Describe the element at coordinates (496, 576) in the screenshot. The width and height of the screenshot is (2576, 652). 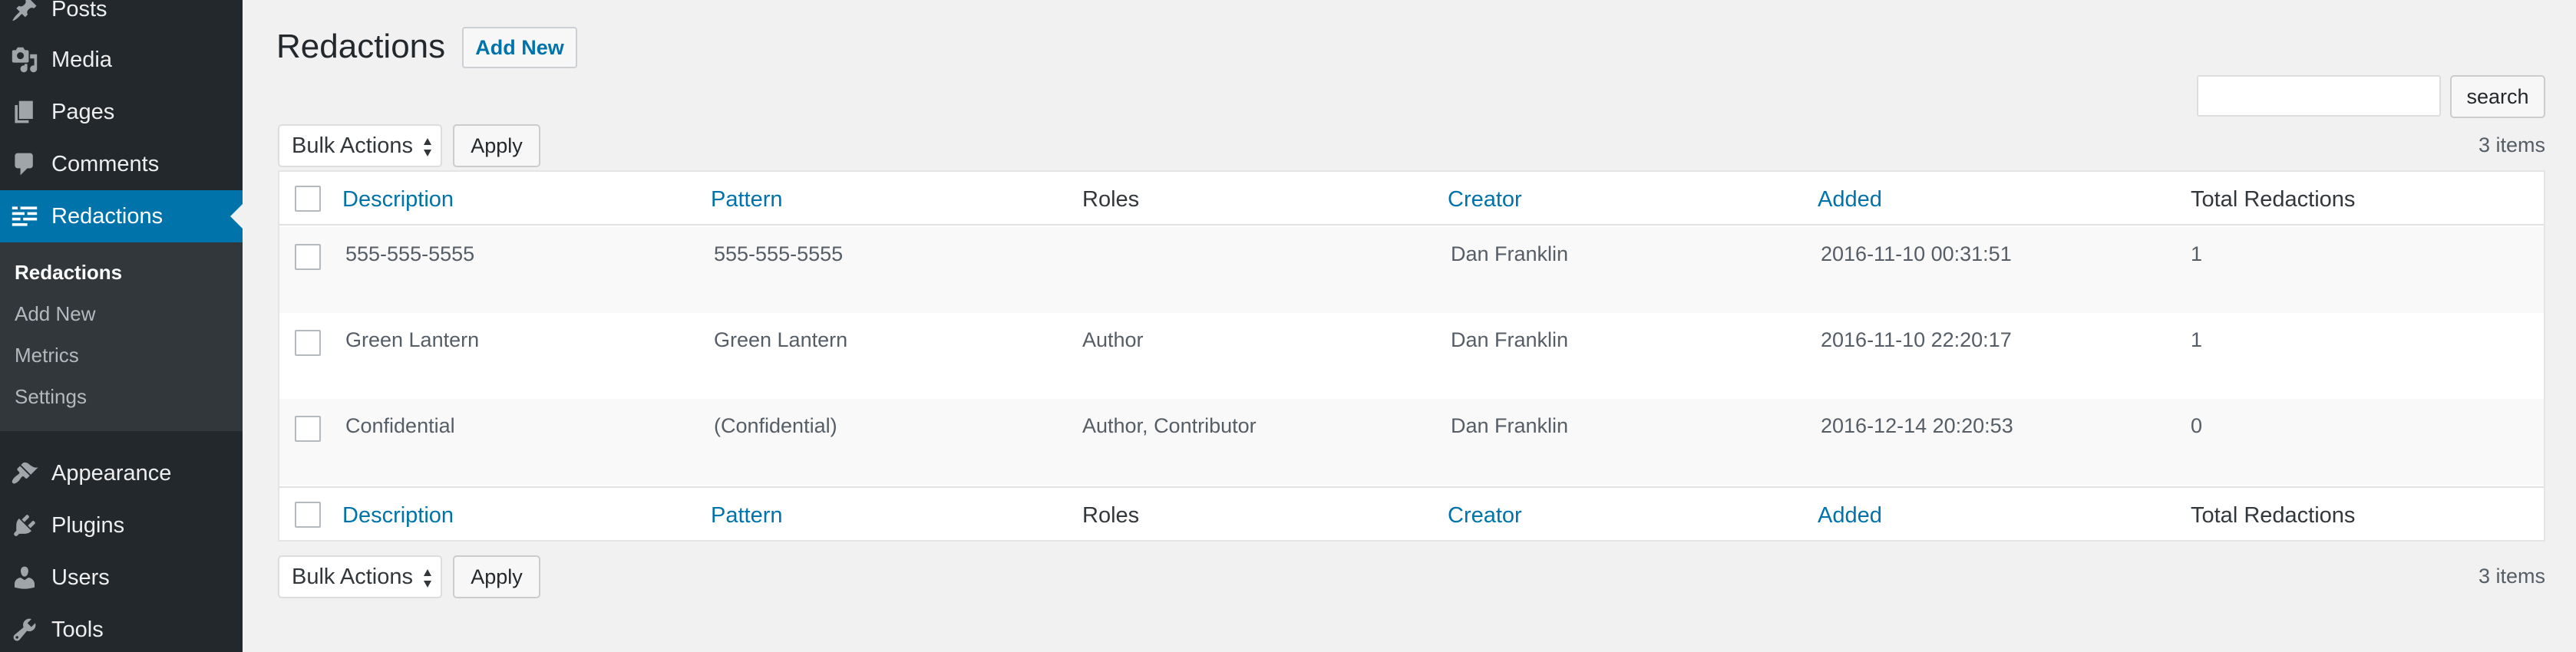
I see `apply-button-bottom: Apply` at that location.